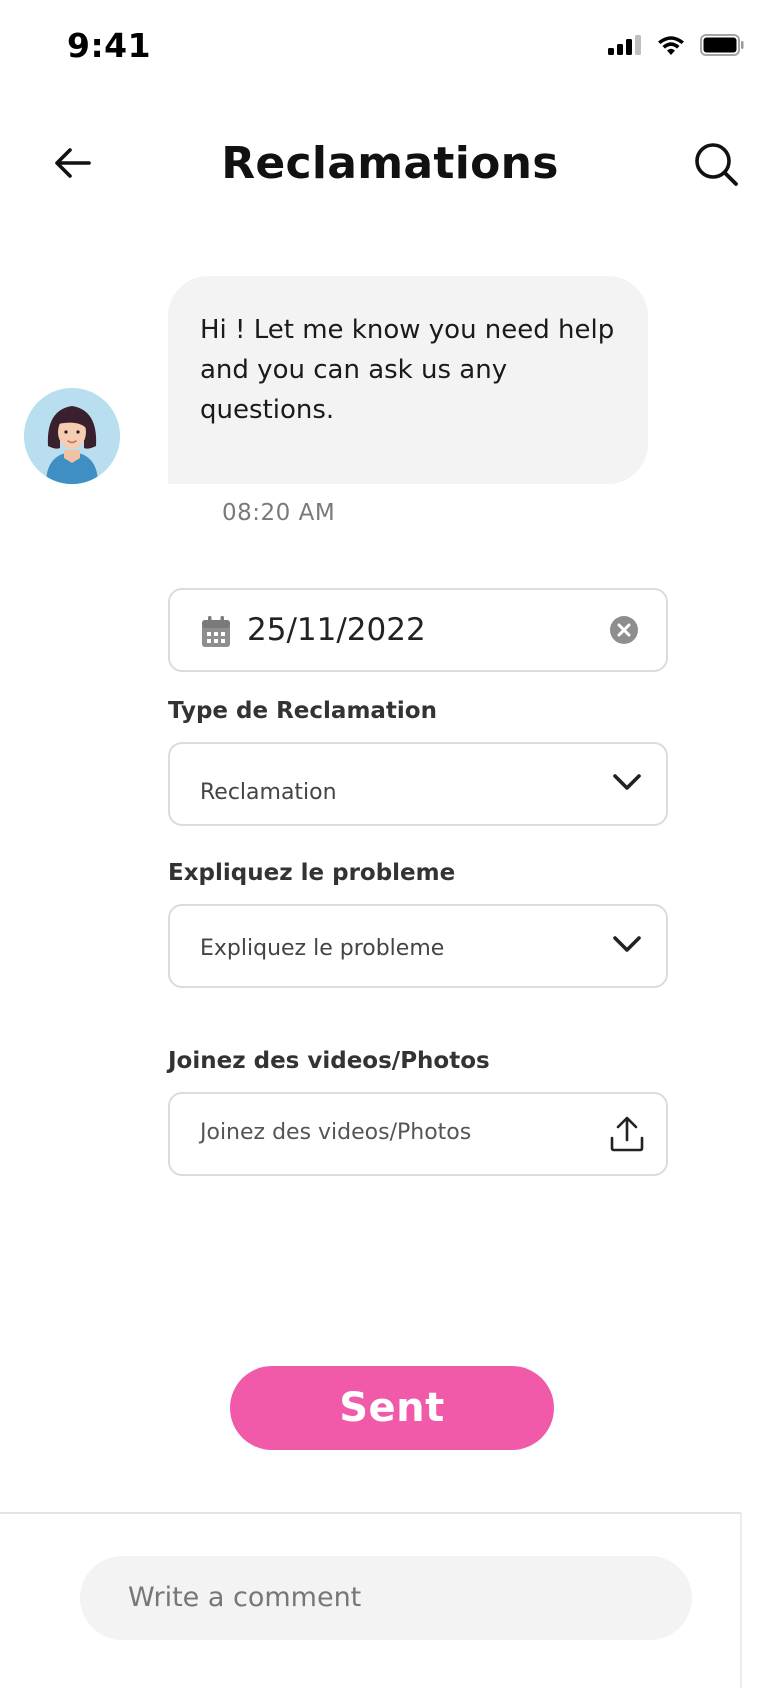  What do you see at coordinates (392, 1408) in the screenshot?
I see `sent-button: Sent` at bounding box center [392, 1408].